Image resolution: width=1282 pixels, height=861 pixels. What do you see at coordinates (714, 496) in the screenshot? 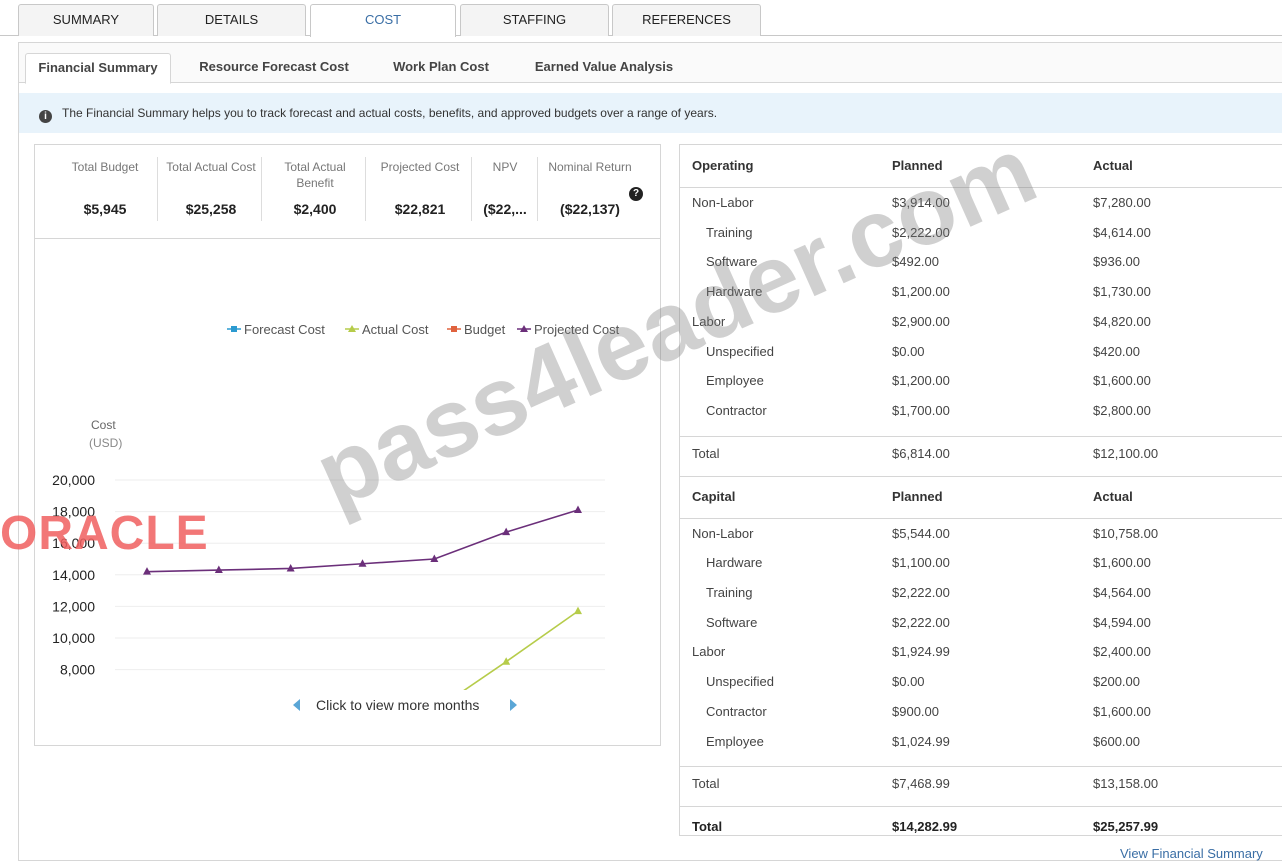
I see `row-label: Capital` at bounding box center [714, 496].